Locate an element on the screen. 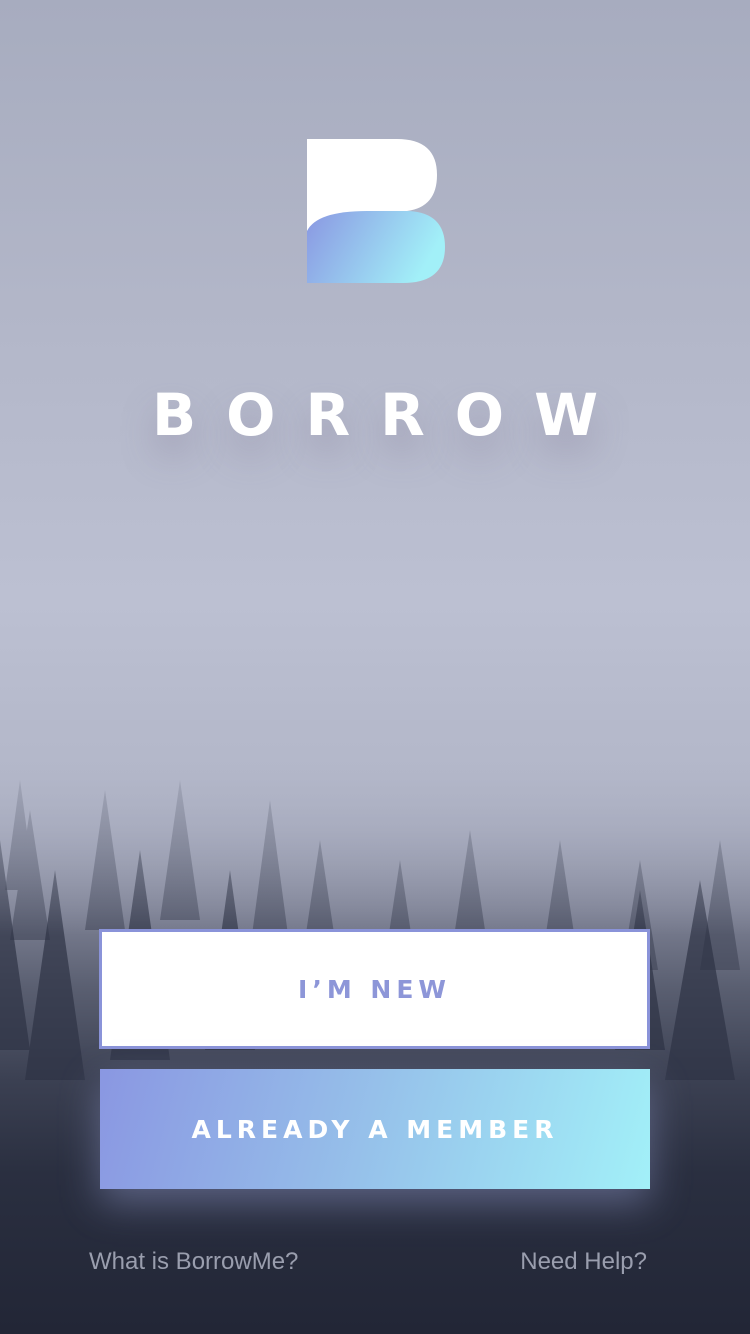  already-member-button: ALREADY A MEMBER is located at coordinates (375, 1129).